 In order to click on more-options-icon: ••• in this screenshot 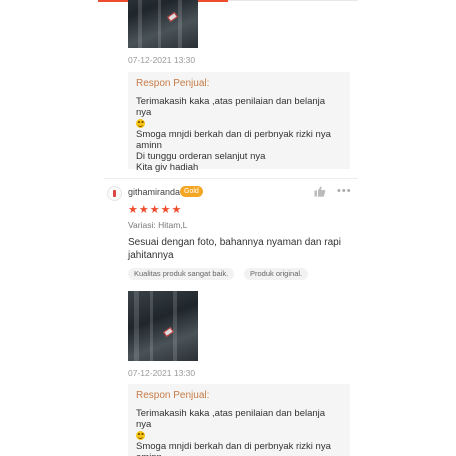, I will do `click(344, 191)`.